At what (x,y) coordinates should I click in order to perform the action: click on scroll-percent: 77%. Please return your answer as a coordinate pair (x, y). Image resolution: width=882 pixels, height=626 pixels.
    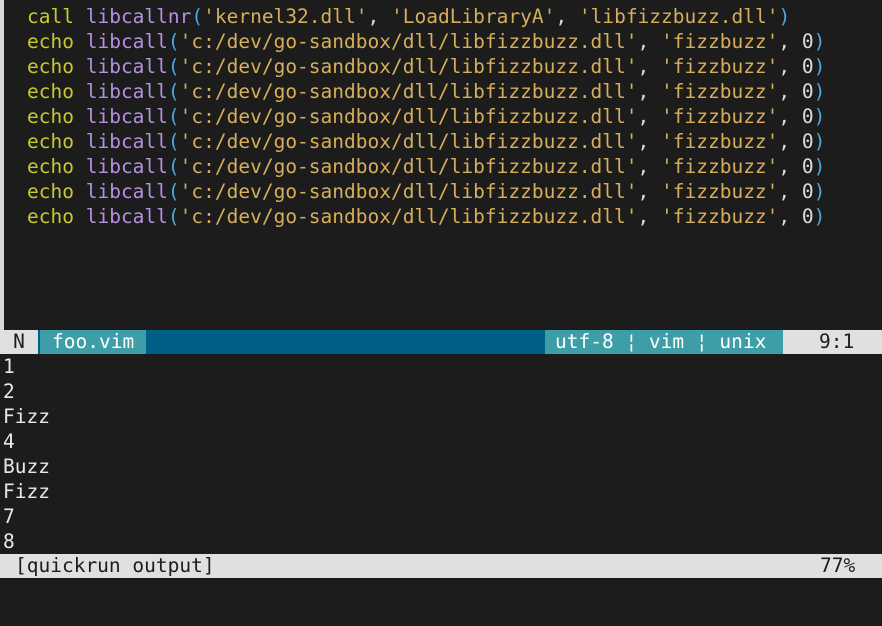
    Looking at the image, I should click on (838, 565).